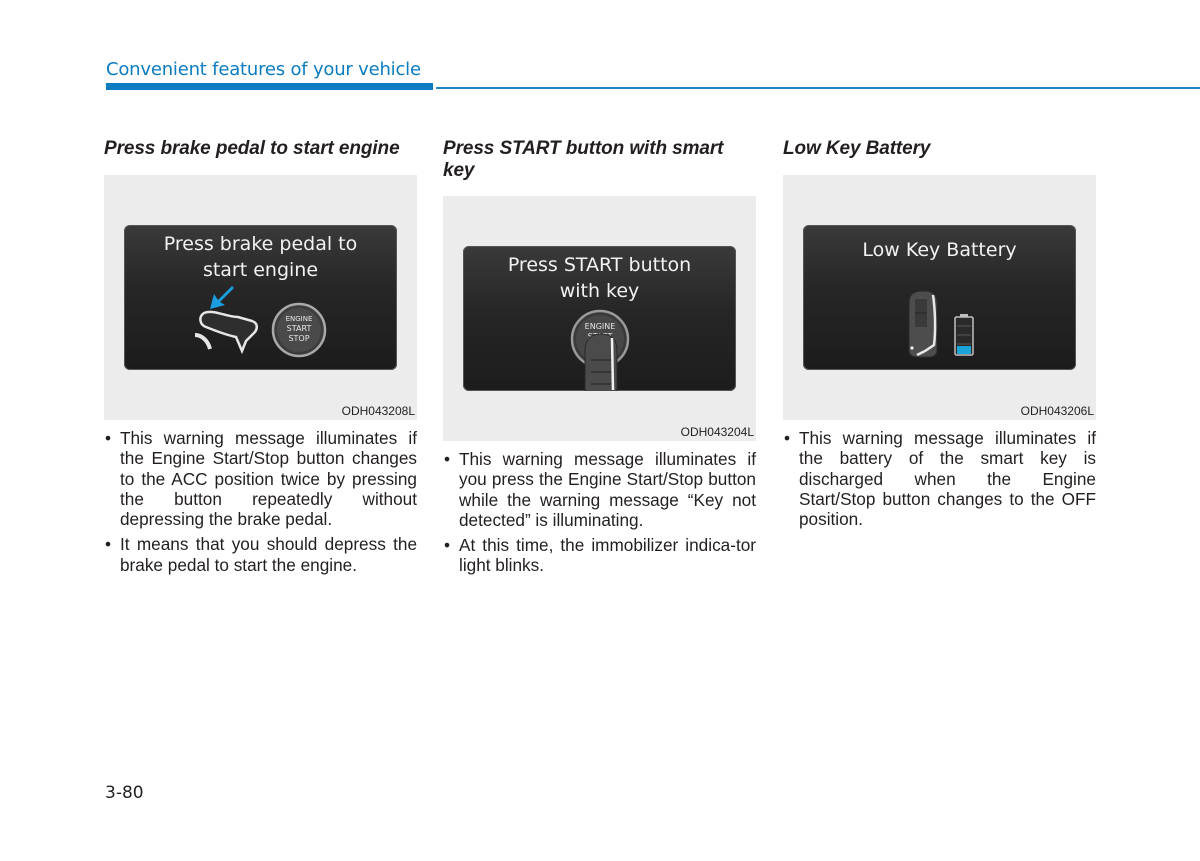  I want to click on button-label-start: START, so click(299, 328).